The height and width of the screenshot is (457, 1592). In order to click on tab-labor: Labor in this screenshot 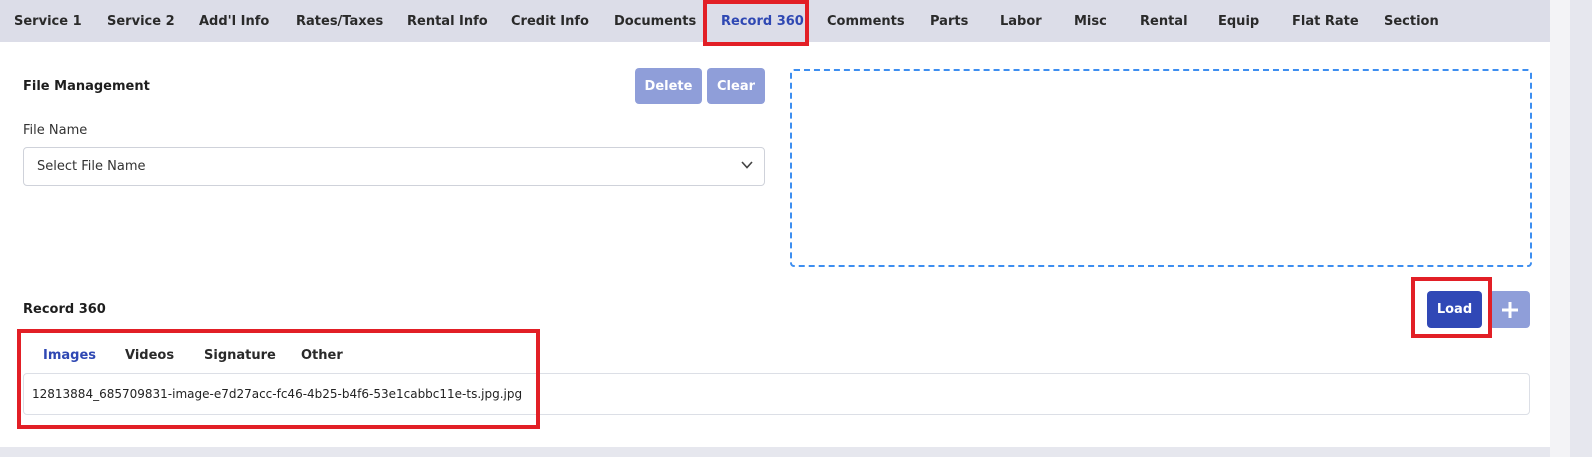, I will do `click(1021, 21)`.